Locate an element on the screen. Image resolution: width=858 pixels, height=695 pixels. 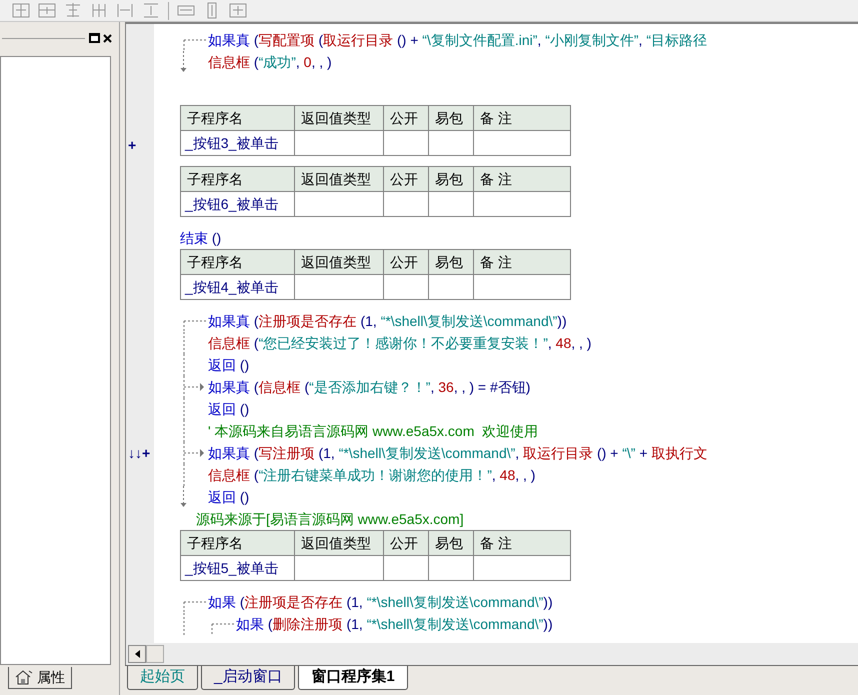
align-lines-icon is located at coordinates (73, 10).